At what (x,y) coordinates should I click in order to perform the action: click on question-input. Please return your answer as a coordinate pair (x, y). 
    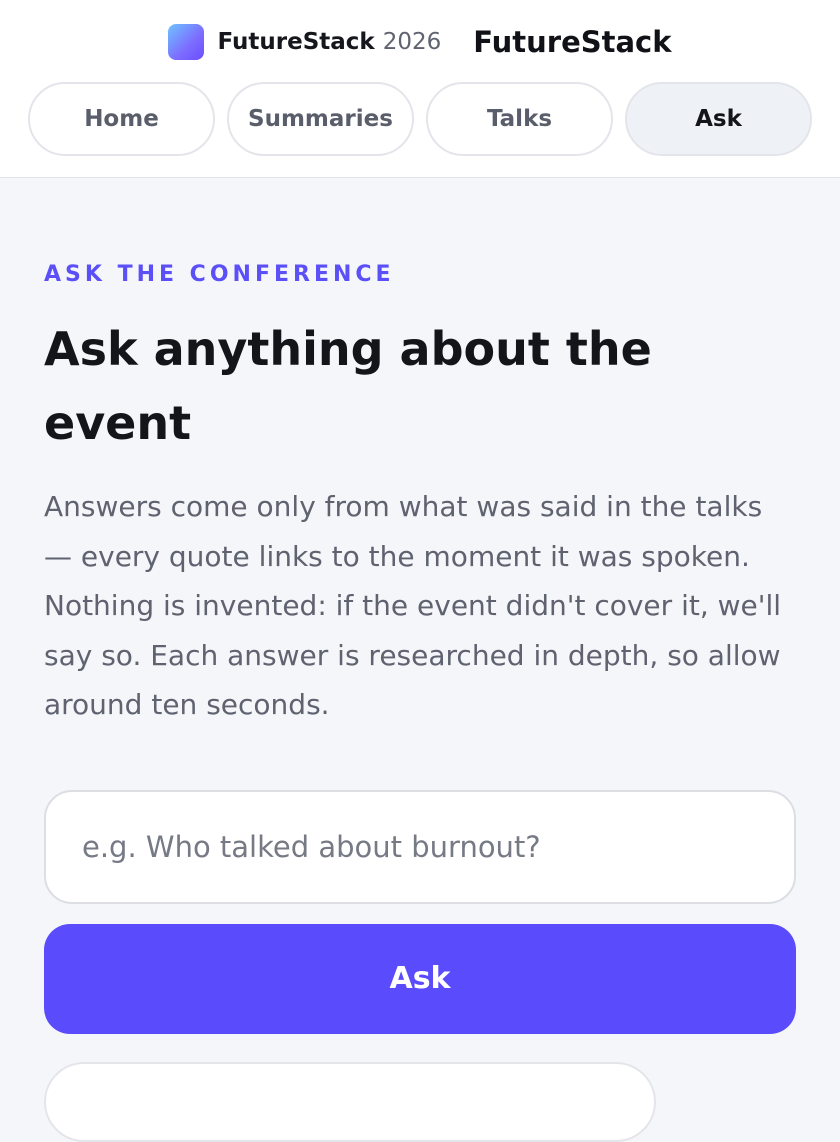
    Looking at the image, I should click on (420, 846).